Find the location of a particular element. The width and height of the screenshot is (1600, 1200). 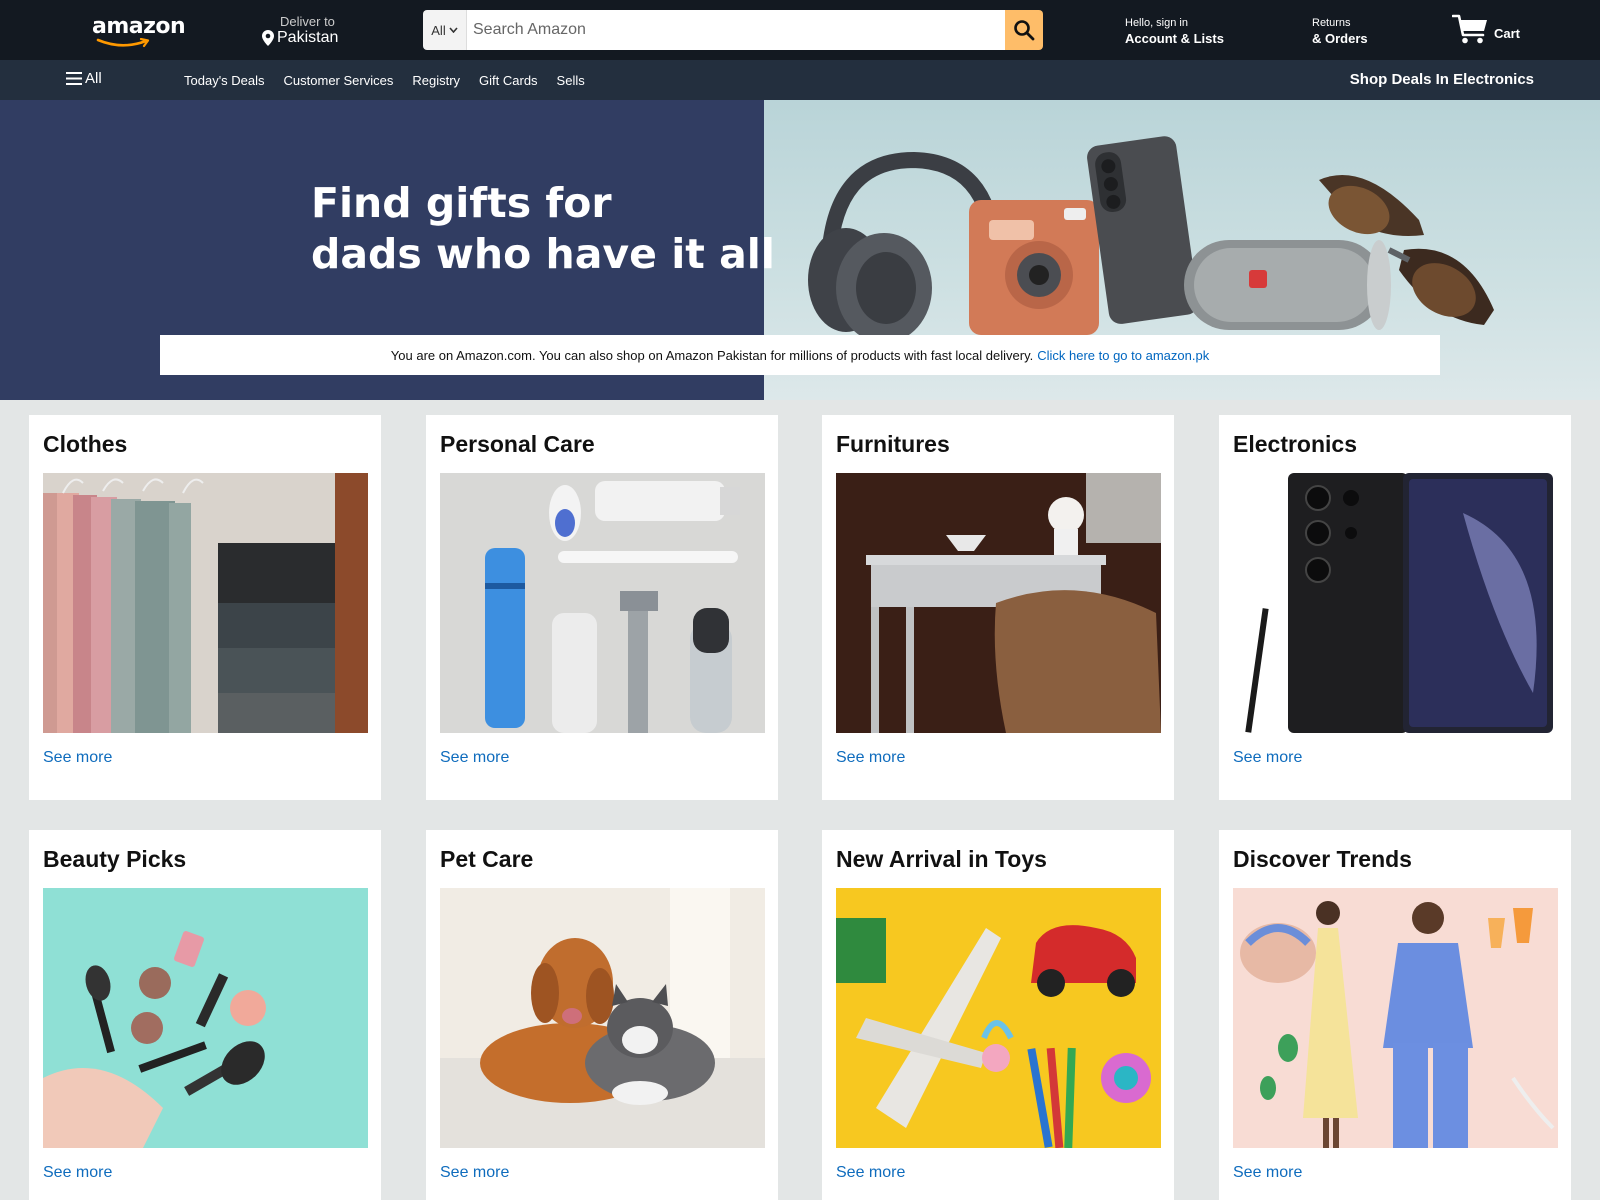

cart-label: Cart is located at coordinates (1507, 33).